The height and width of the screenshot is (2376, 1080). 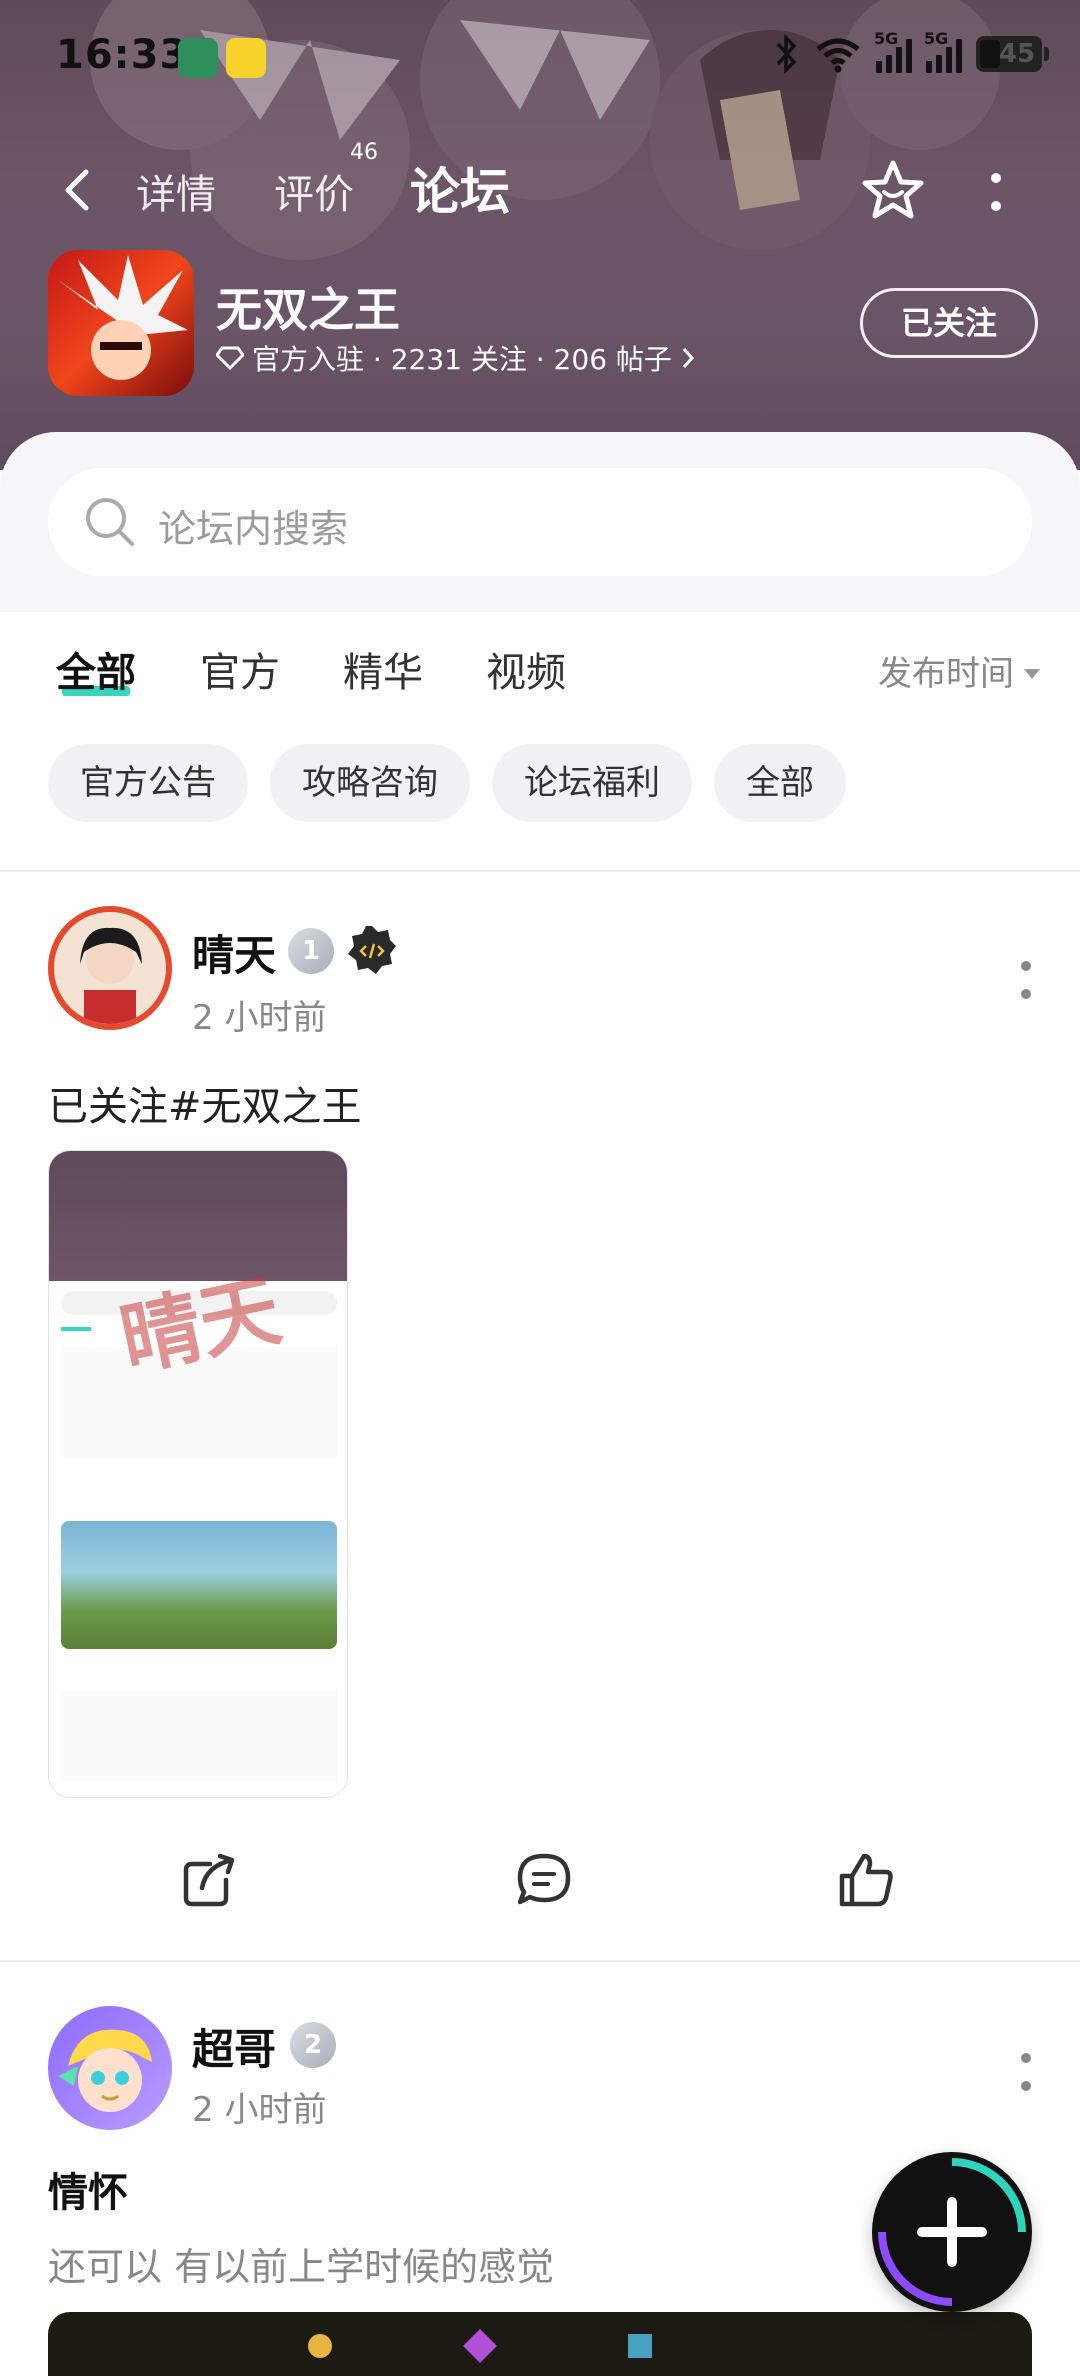 What do you see at coordinates (959, 670) in the screenshot?
I see `sort-dropdown: 发布时间` at bounding box center [959, 670].